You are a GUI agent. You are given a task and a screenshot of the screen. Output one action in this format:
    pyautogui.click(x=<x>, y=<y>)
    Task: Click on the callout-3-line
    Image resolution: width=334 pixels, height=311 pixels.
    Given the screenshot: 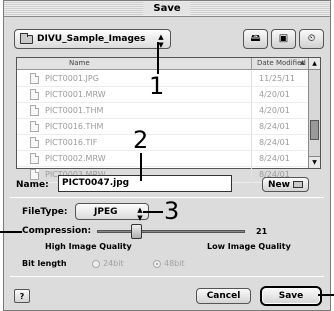 What is the action you would take?
    pyautogui.click(x=153, y=212)
    